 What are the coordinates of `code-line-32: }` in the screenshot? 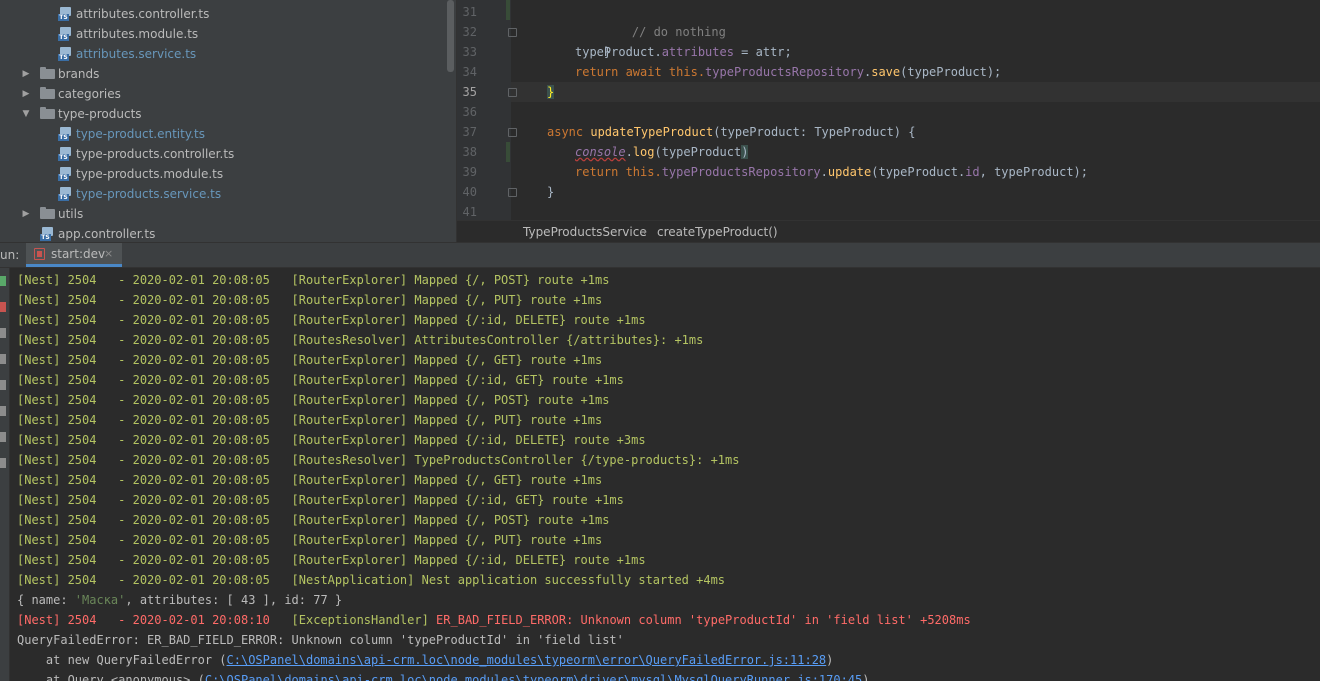 It's located at (593, 40).